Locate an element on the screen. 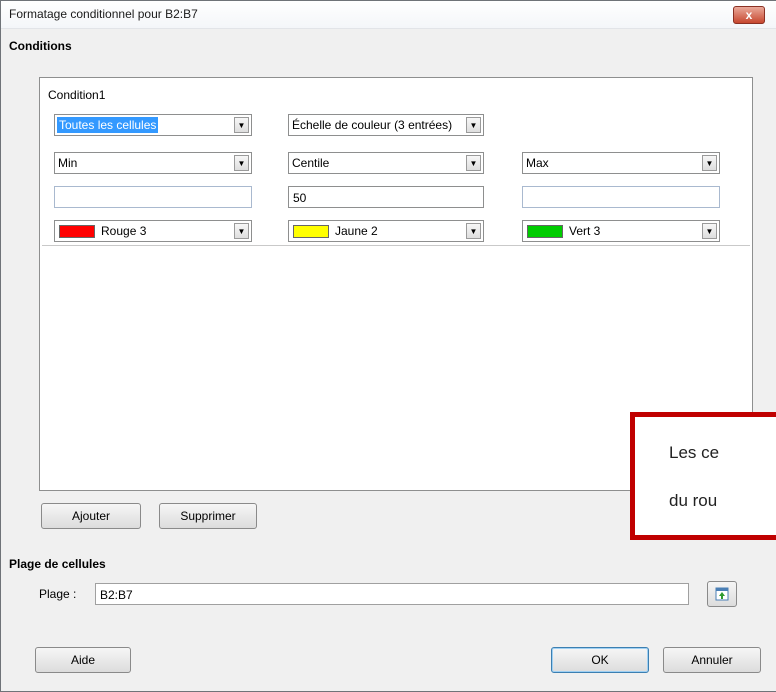 This screenshot has height=692, width=776. ok-button: OK is located at coordinates (600, 660).